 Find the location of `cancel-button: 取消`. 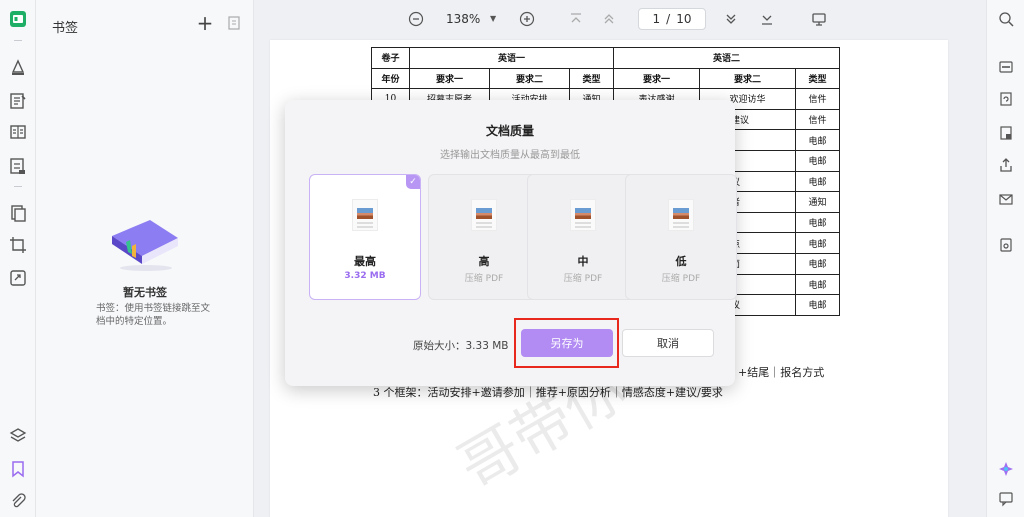

cancel-button: 取消 is located at coordinates (668, 343).